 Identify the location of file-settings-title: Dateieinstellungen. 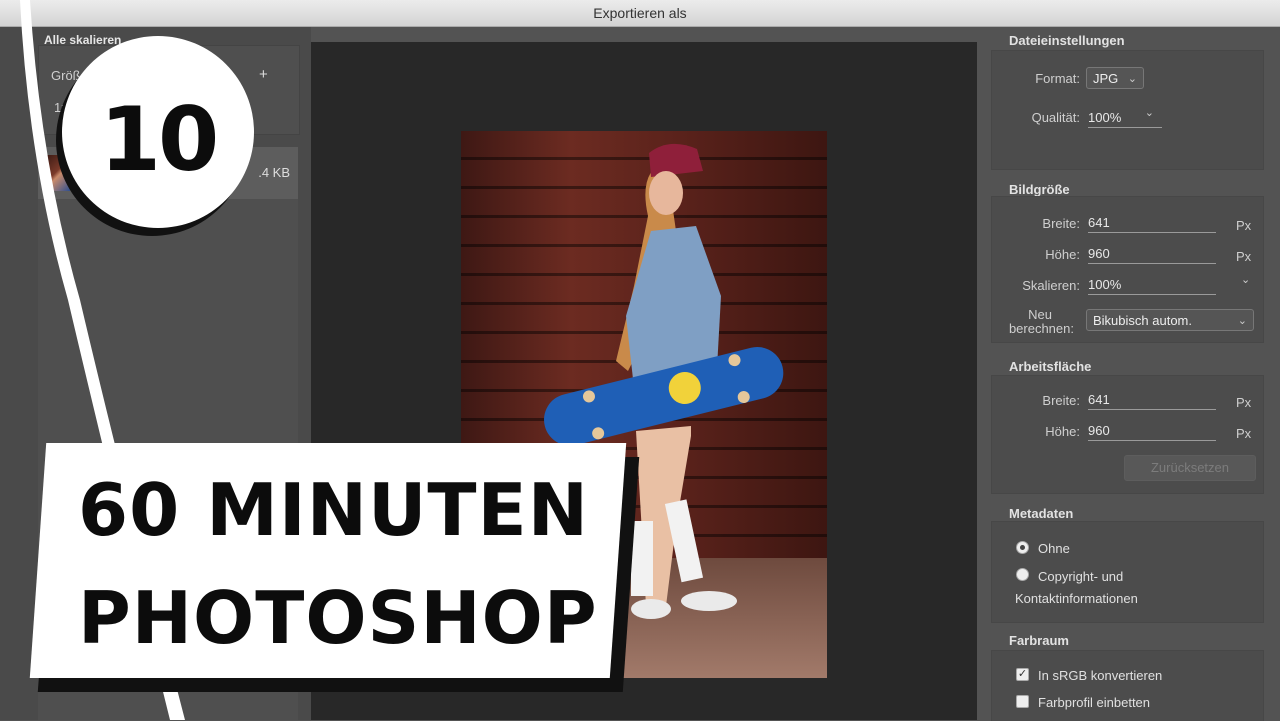
(1067, 40).